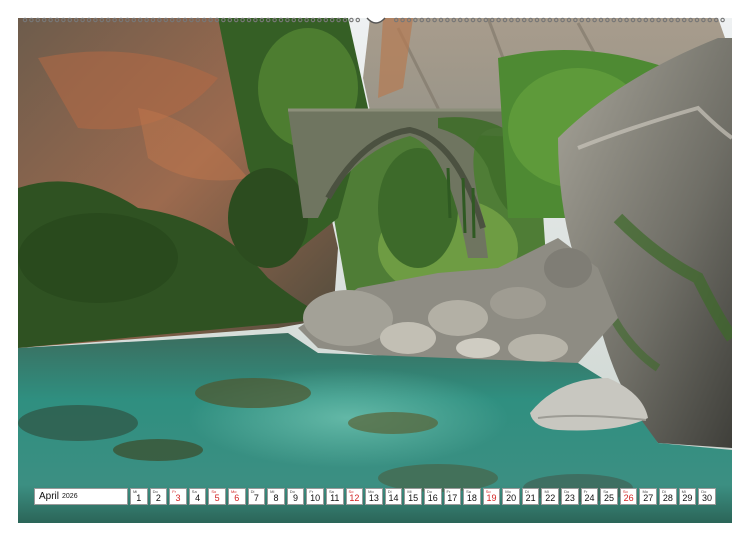  I want to click on day-cell: Sa 25, so click(609, 496).